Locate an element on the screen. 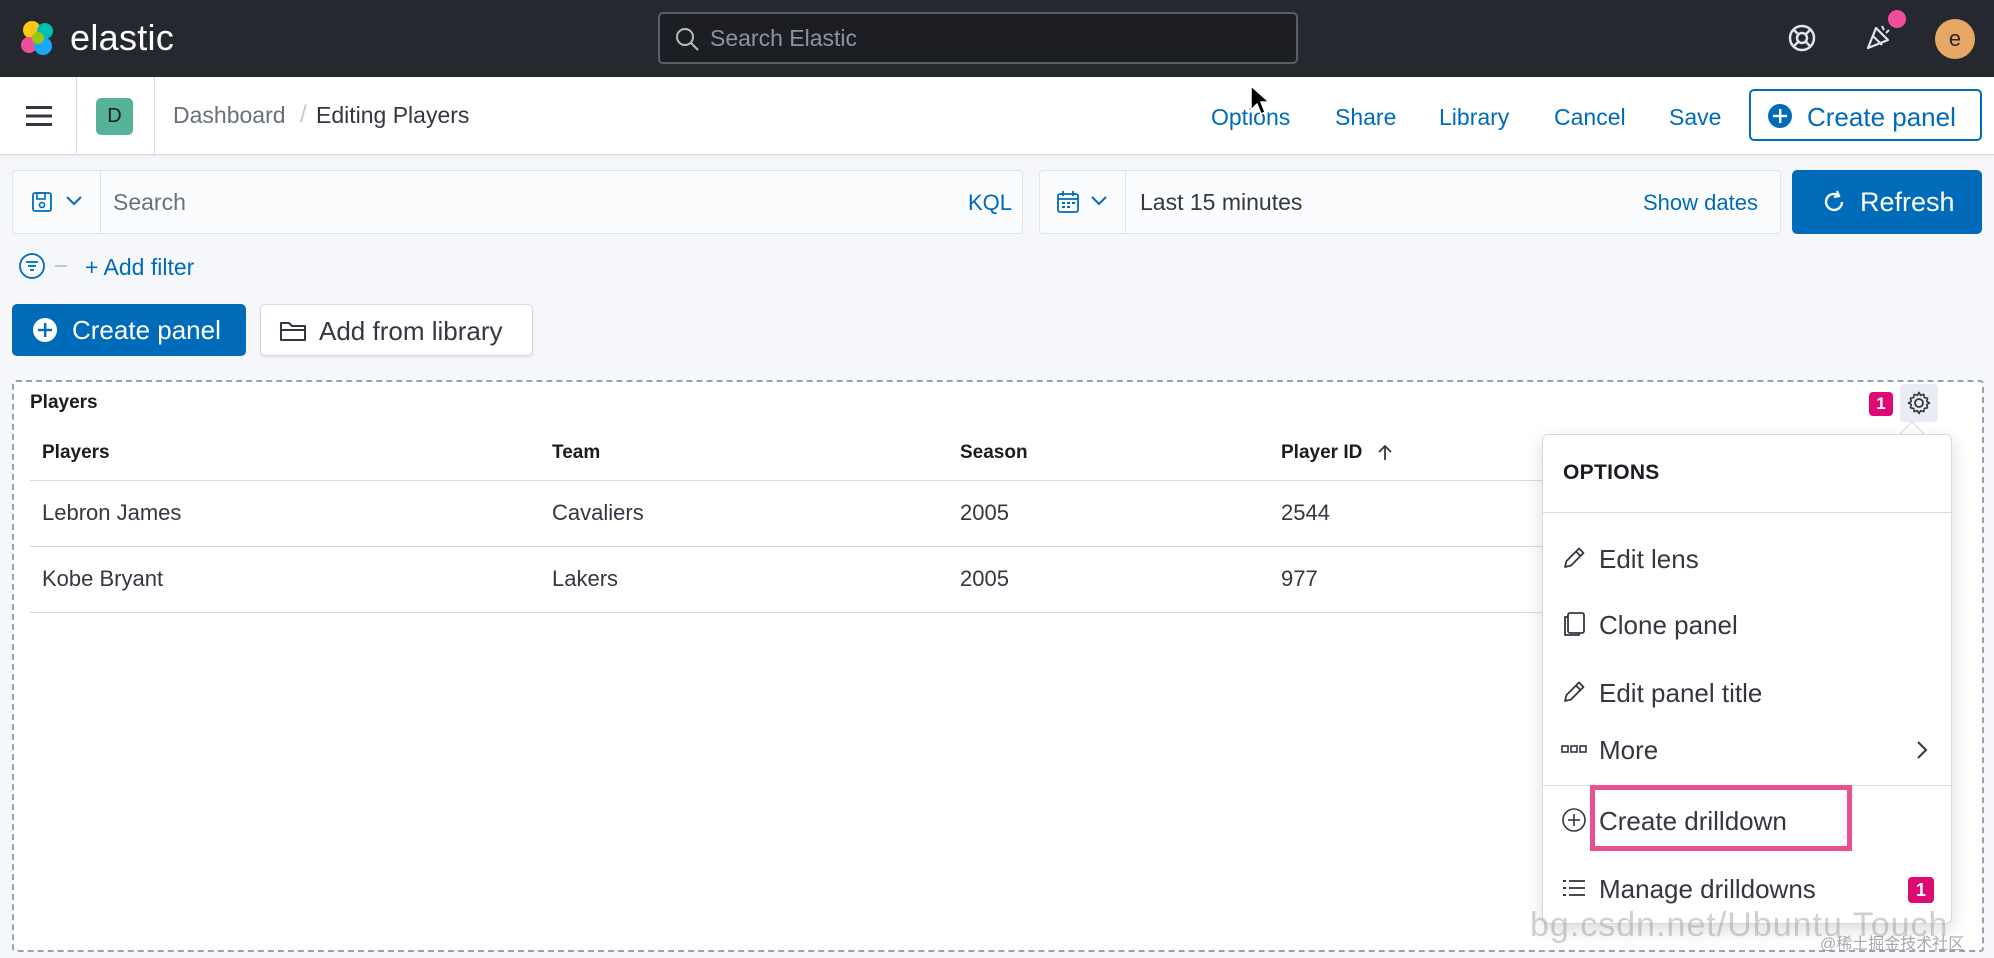 This screenshot has height=958, width=1994. query-search-input is located at coordinates (523, 202).